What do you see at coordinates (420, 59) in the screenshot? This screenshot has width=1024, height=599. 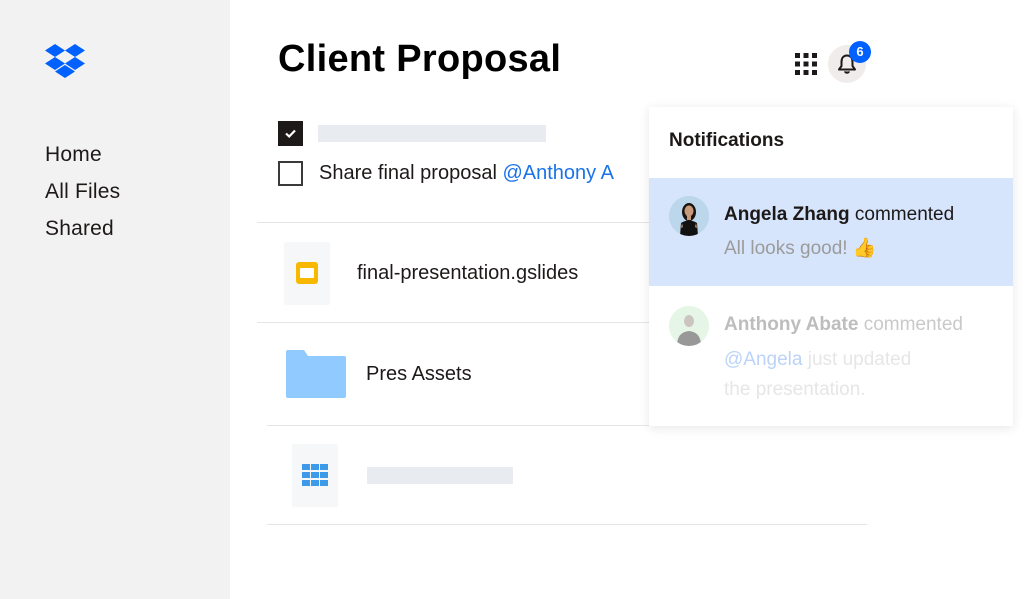 I see `page-title: Client Proposal` at bounding box center [420, 59].